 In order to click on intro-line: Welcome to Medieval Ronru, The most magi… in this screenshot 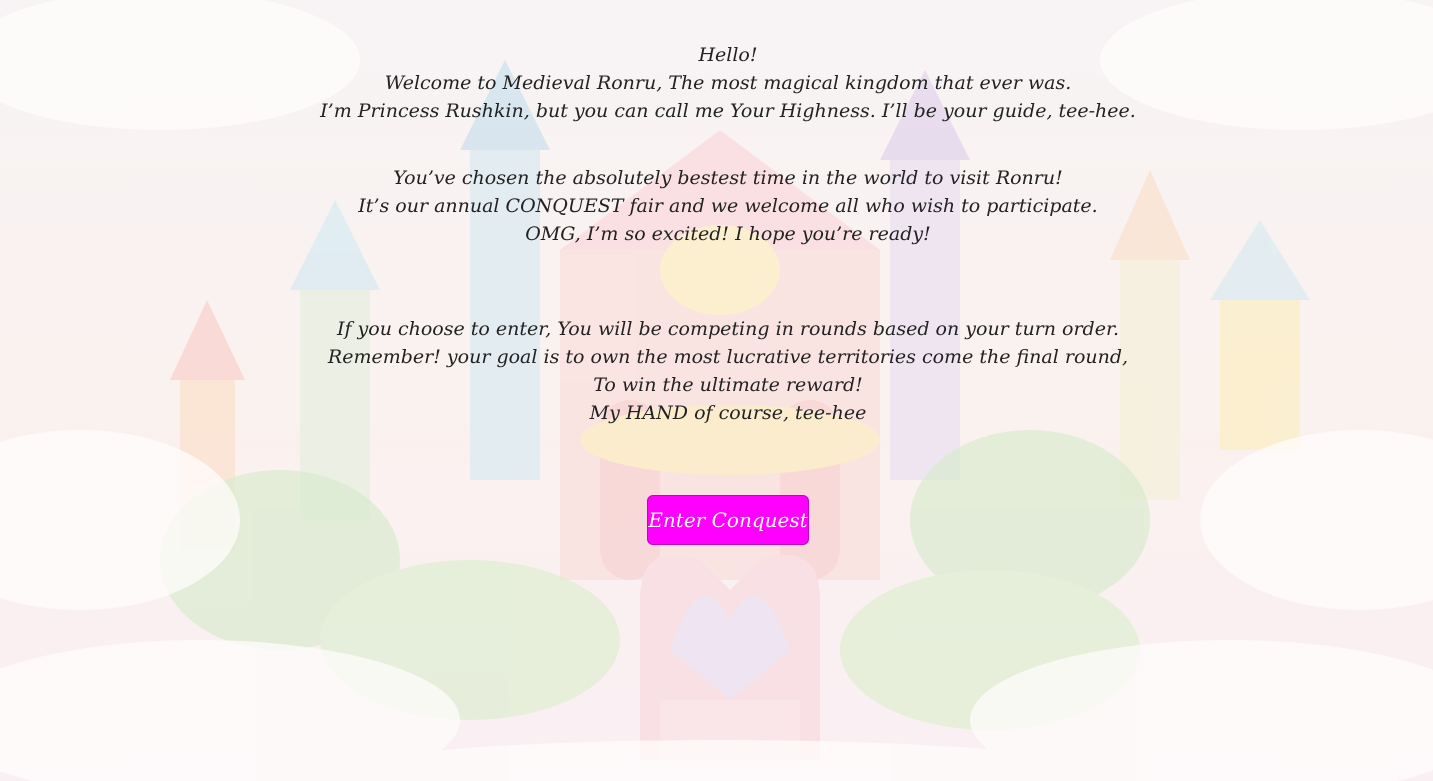, I will do `click(728, 83)`.